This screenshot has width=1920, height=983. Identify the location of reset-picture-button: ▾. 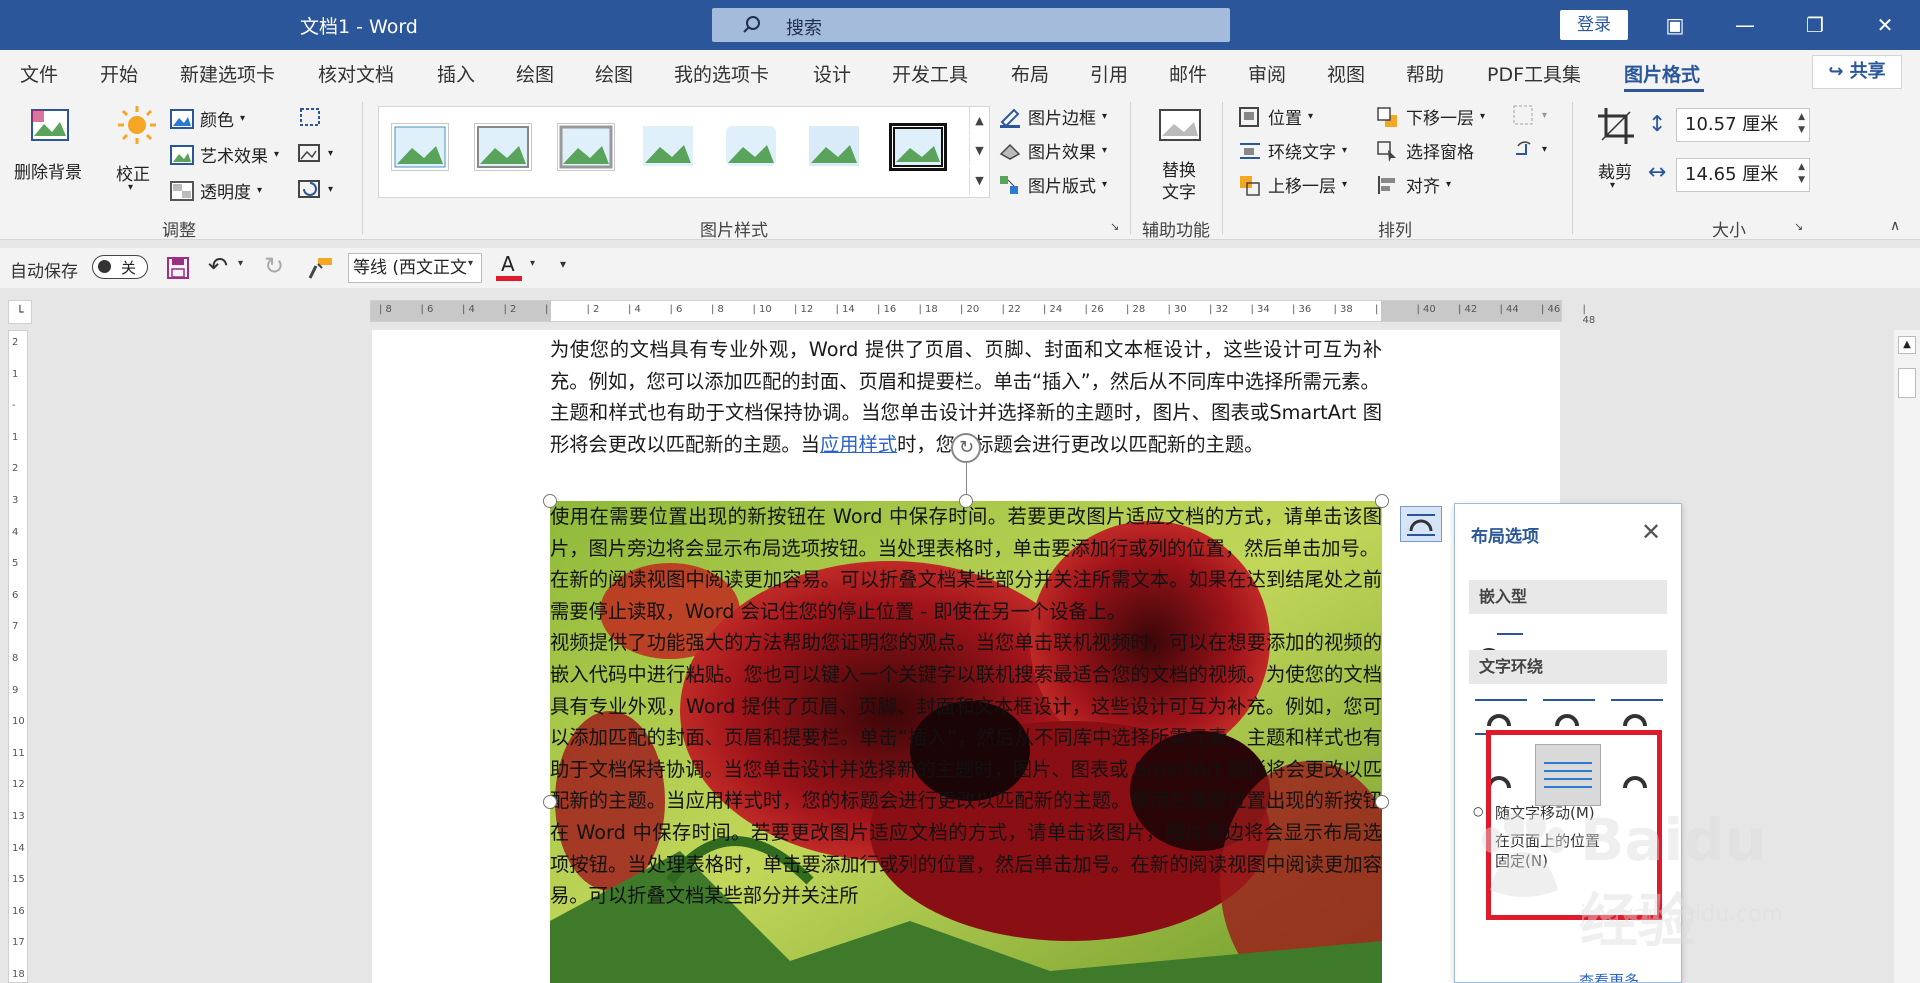
(315, 189).